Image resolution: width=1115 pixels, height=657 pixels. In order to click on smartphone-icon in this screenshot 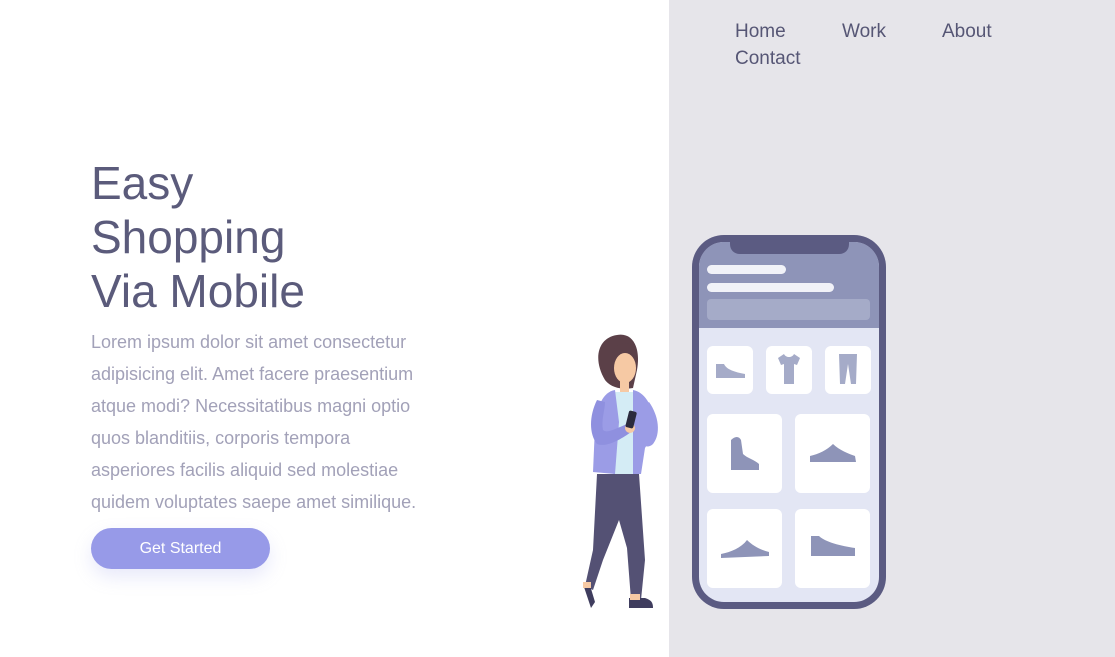, I will do `click(789, 422)`.